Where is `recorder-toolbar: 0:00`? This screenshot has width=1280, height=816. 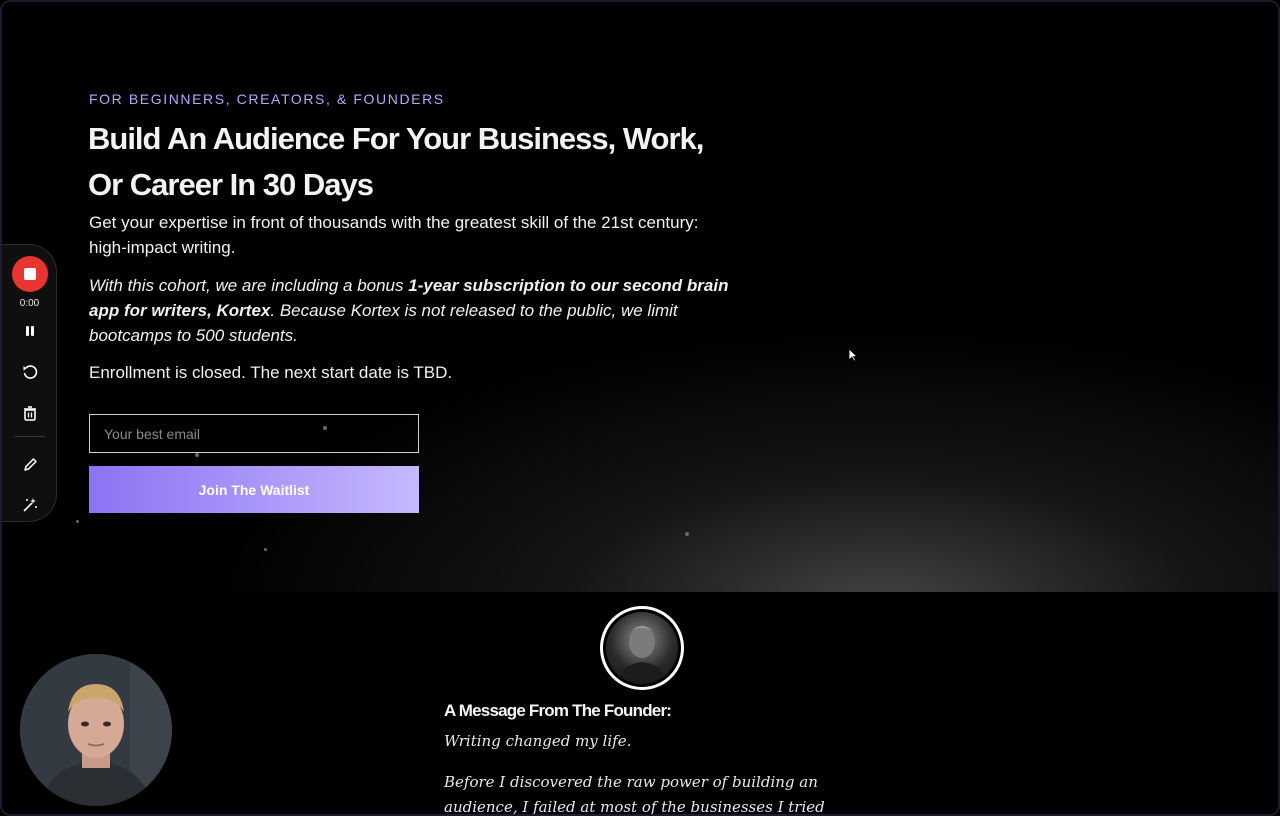 recorder-toolbar: 0:00 is located at coordinates (29, 383).